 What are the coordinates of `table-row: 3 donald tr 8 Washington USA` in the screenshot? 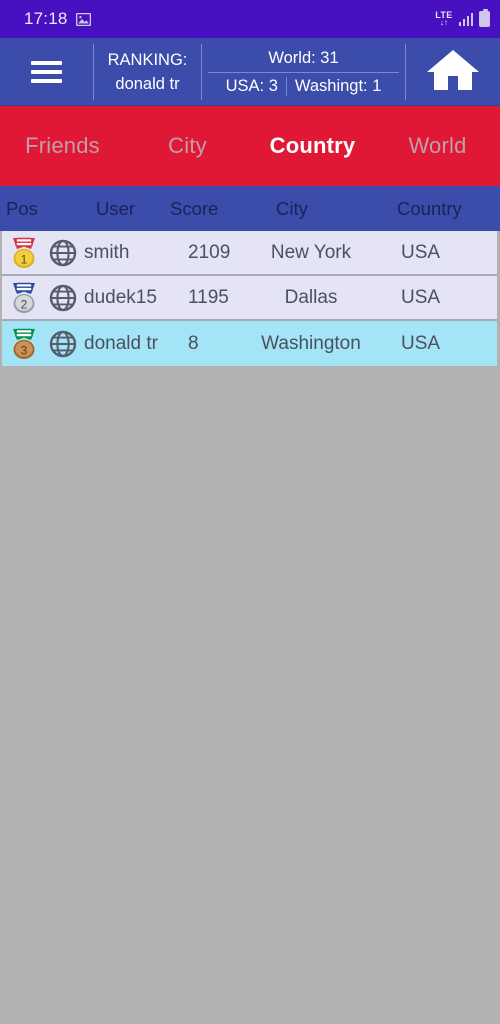 It's located at (249, 343).